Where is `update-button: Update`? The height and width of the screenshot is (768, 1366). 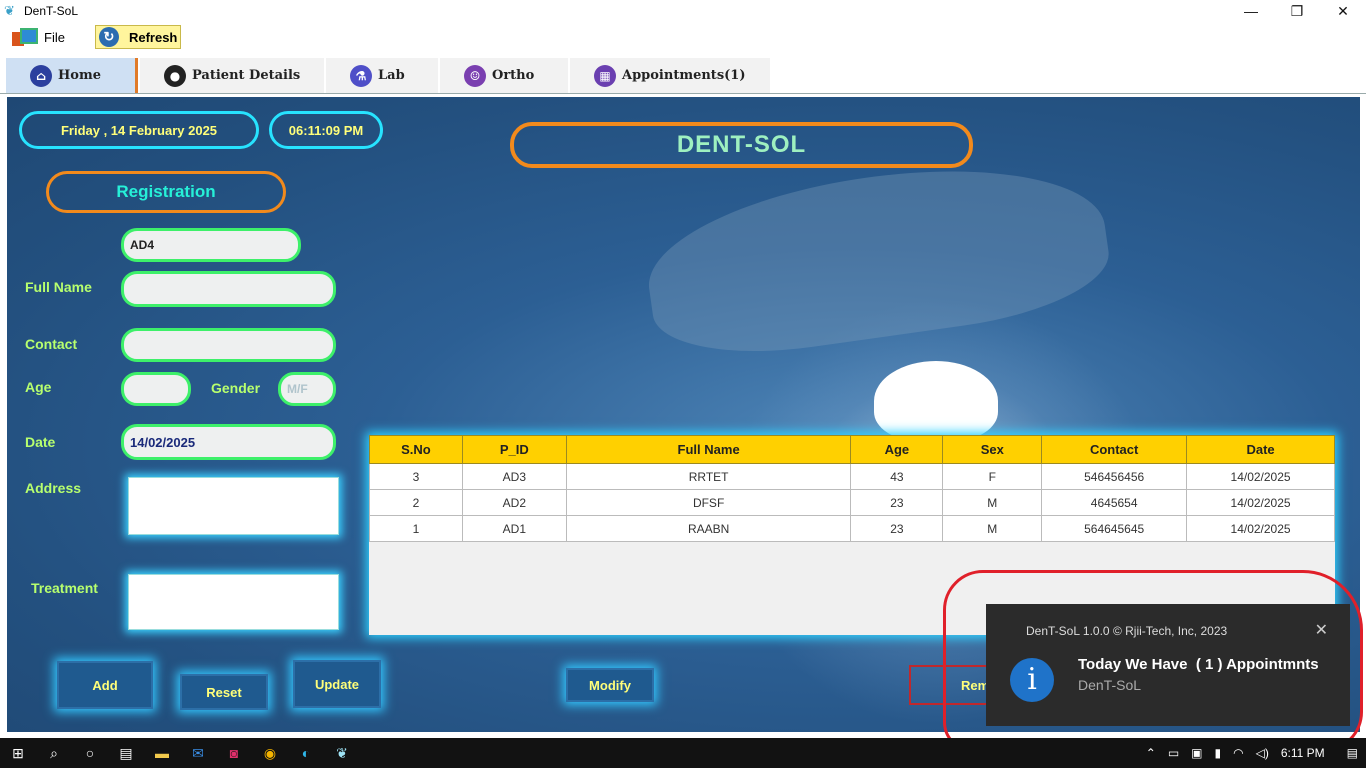
update-button: Update is located at coordinates (337, 684).